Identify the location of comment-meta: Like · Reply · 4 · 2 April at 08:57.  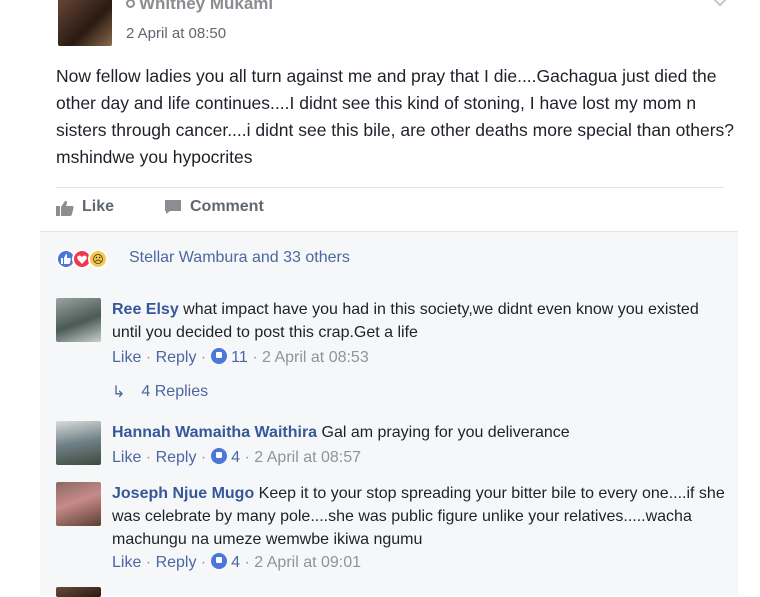
(237, 457).